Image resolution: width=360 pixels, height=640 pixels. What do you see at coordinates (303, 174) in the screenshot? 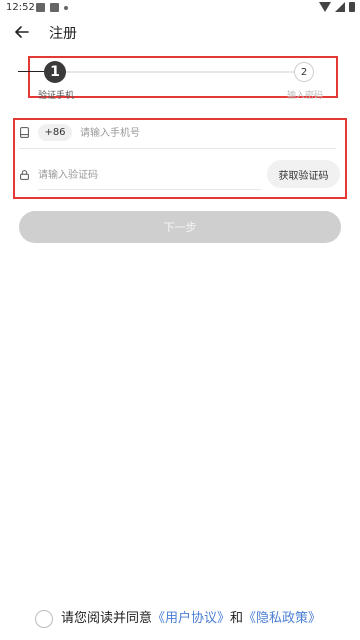
I see `get-code-button: 获取验证码` at bounding box center [303, 174].